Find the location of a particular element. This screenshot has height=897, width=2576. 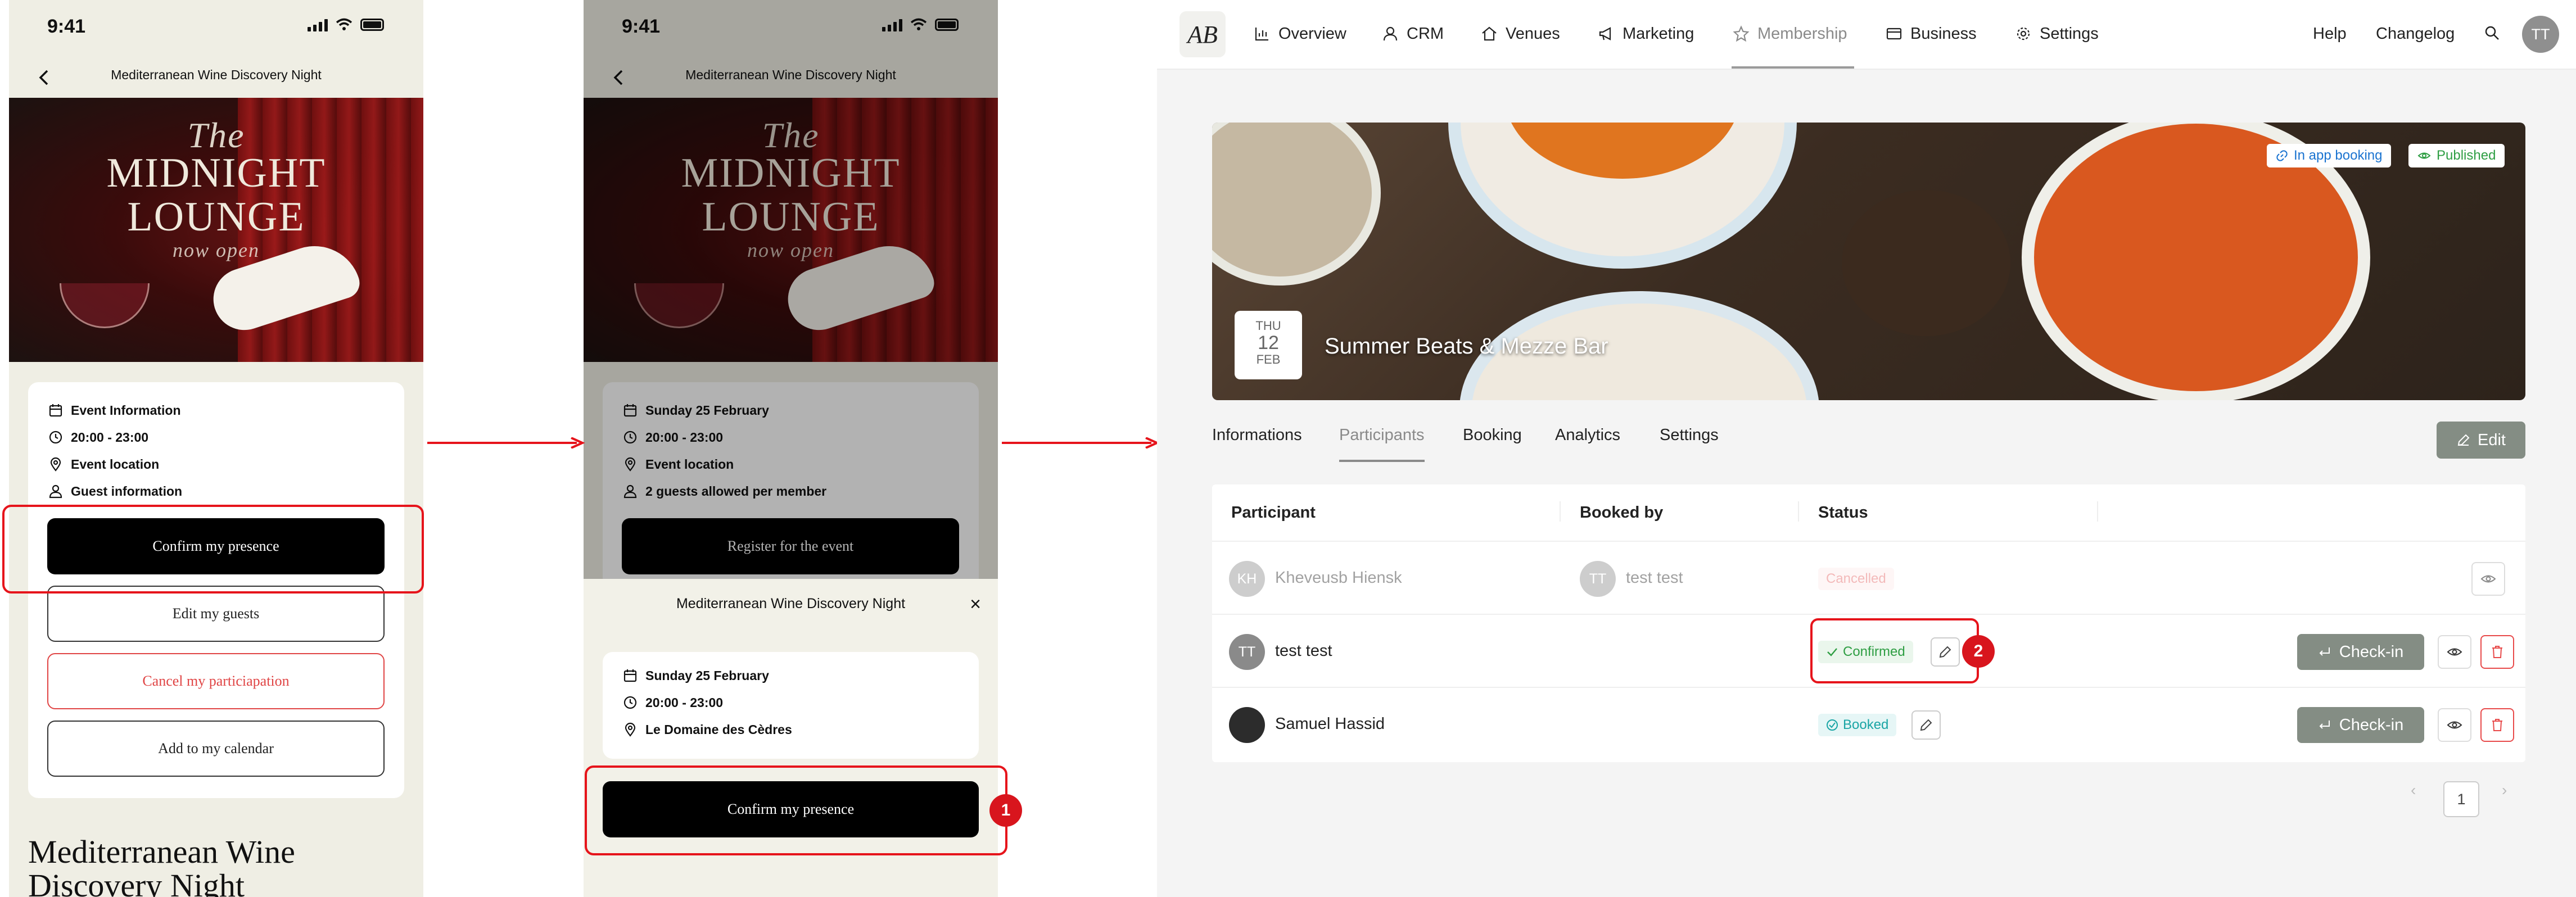

participant-name: test test is located at coordinates (1303, 651).